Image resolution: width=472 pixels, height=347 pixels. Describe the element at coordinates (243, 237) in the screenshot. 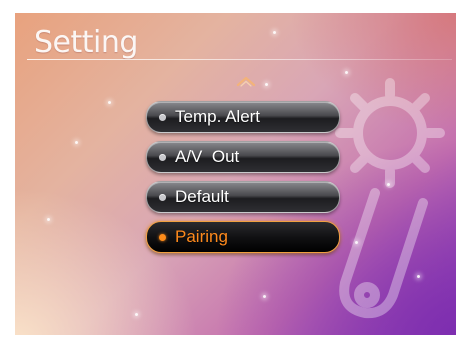

I see `menu-item-pairing: Pairing` at that location.